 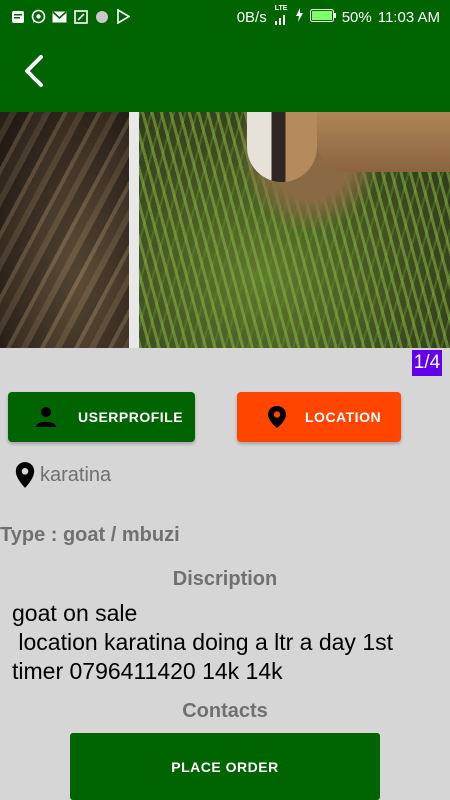 I want to click on whatsapp-icon, so click(x=38, y=16).